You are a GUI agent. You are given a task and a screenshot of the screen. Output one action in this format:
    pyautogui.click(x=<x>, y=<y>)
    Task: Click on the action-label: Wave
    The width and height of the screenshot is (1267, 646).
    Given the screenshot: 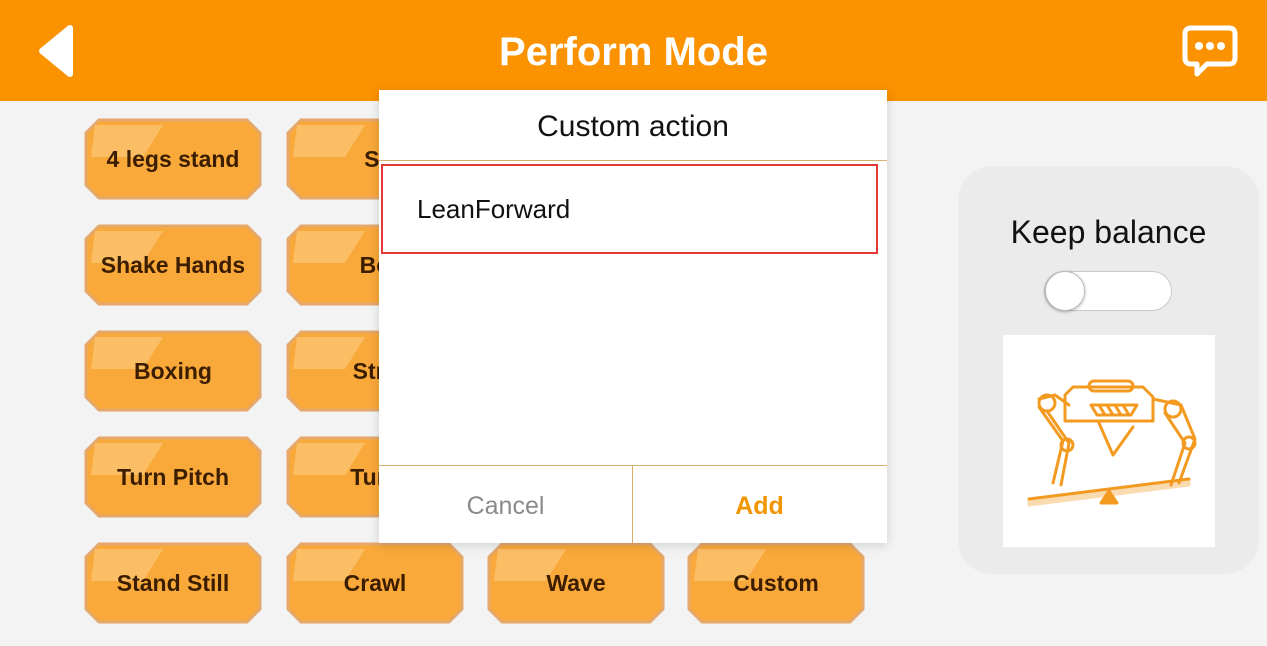 What is the action you would take?
    pyautogui.click(x=576, y=583)
    